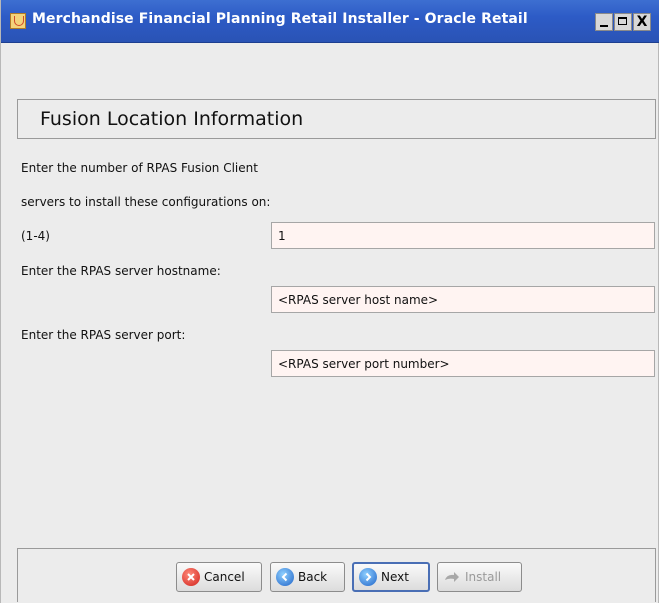 The image size is (659, 603). What do you see at coordinates (103, 335) in the screenshot?
I see `port-label: Enter the RPAS server port:` at bounding box center [103, 335].